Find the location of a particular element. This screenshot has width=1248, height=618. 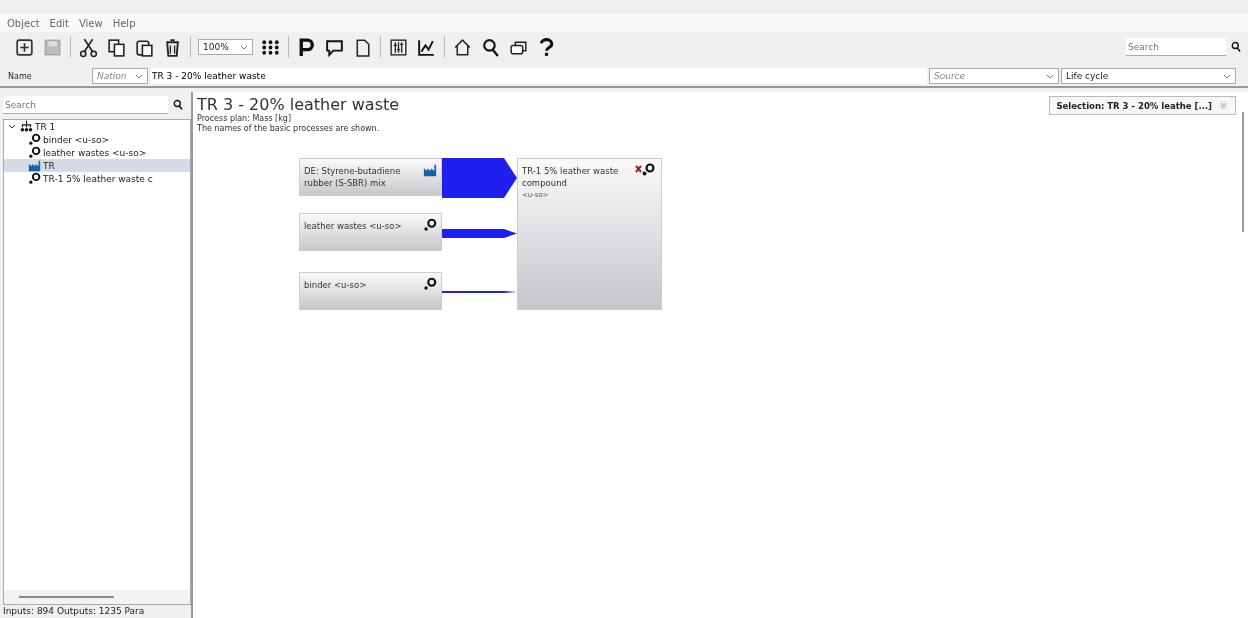

selection-button: Selection: TR 3 - 20% leathe [...] is located at coordinates (1142, 105).